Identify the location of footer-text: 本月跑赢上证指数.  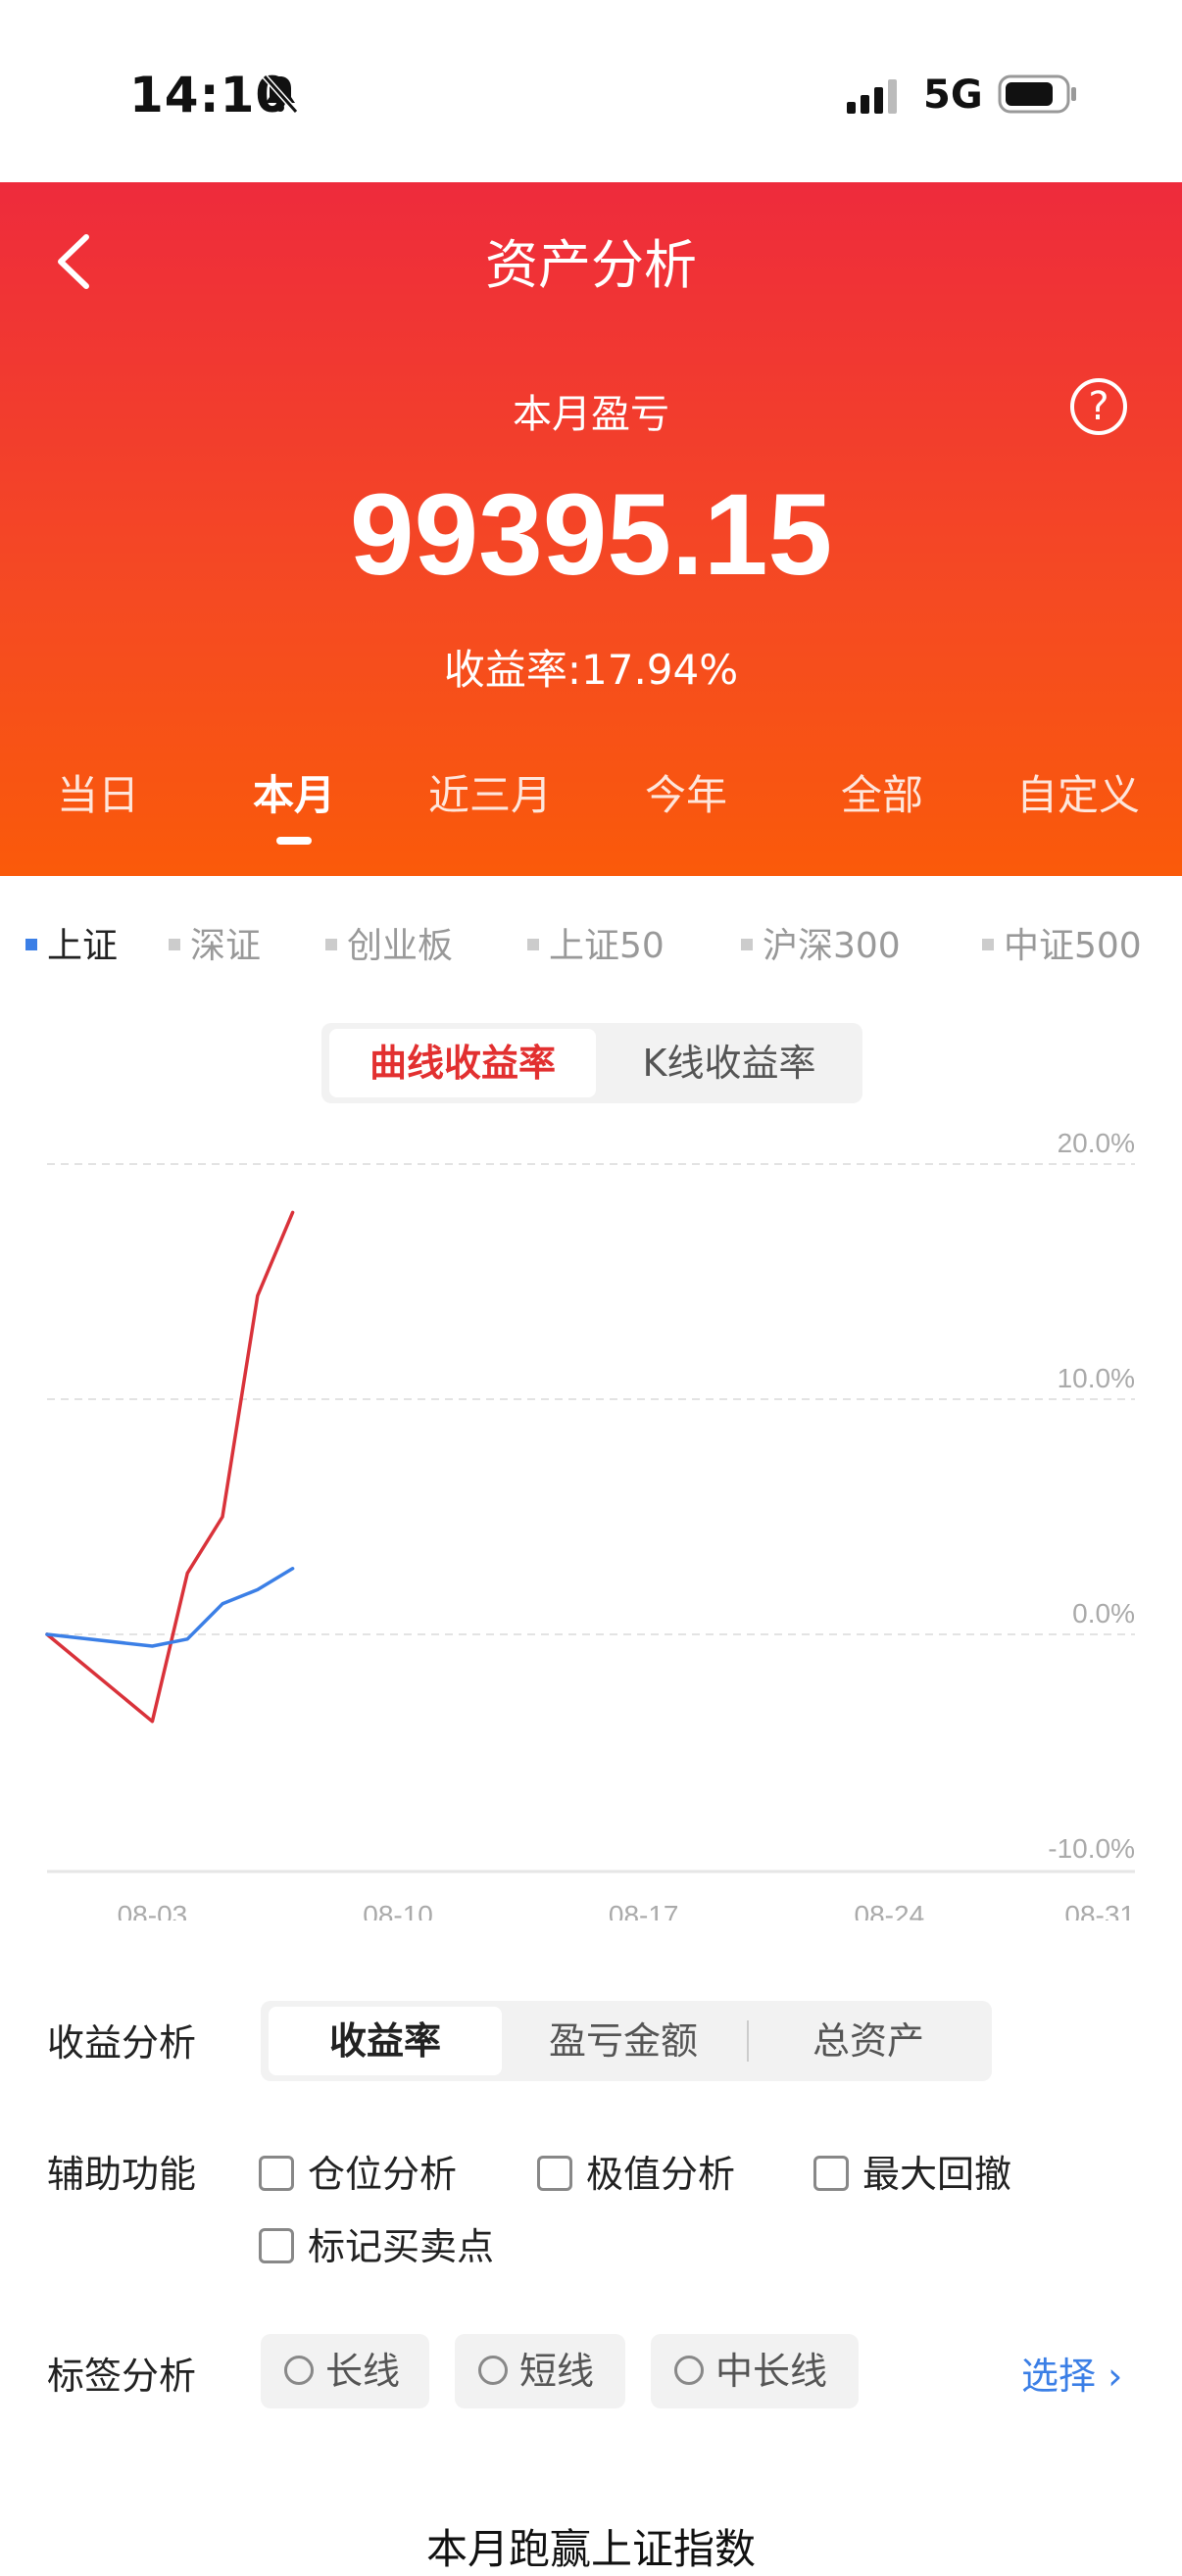
(591, 2549).